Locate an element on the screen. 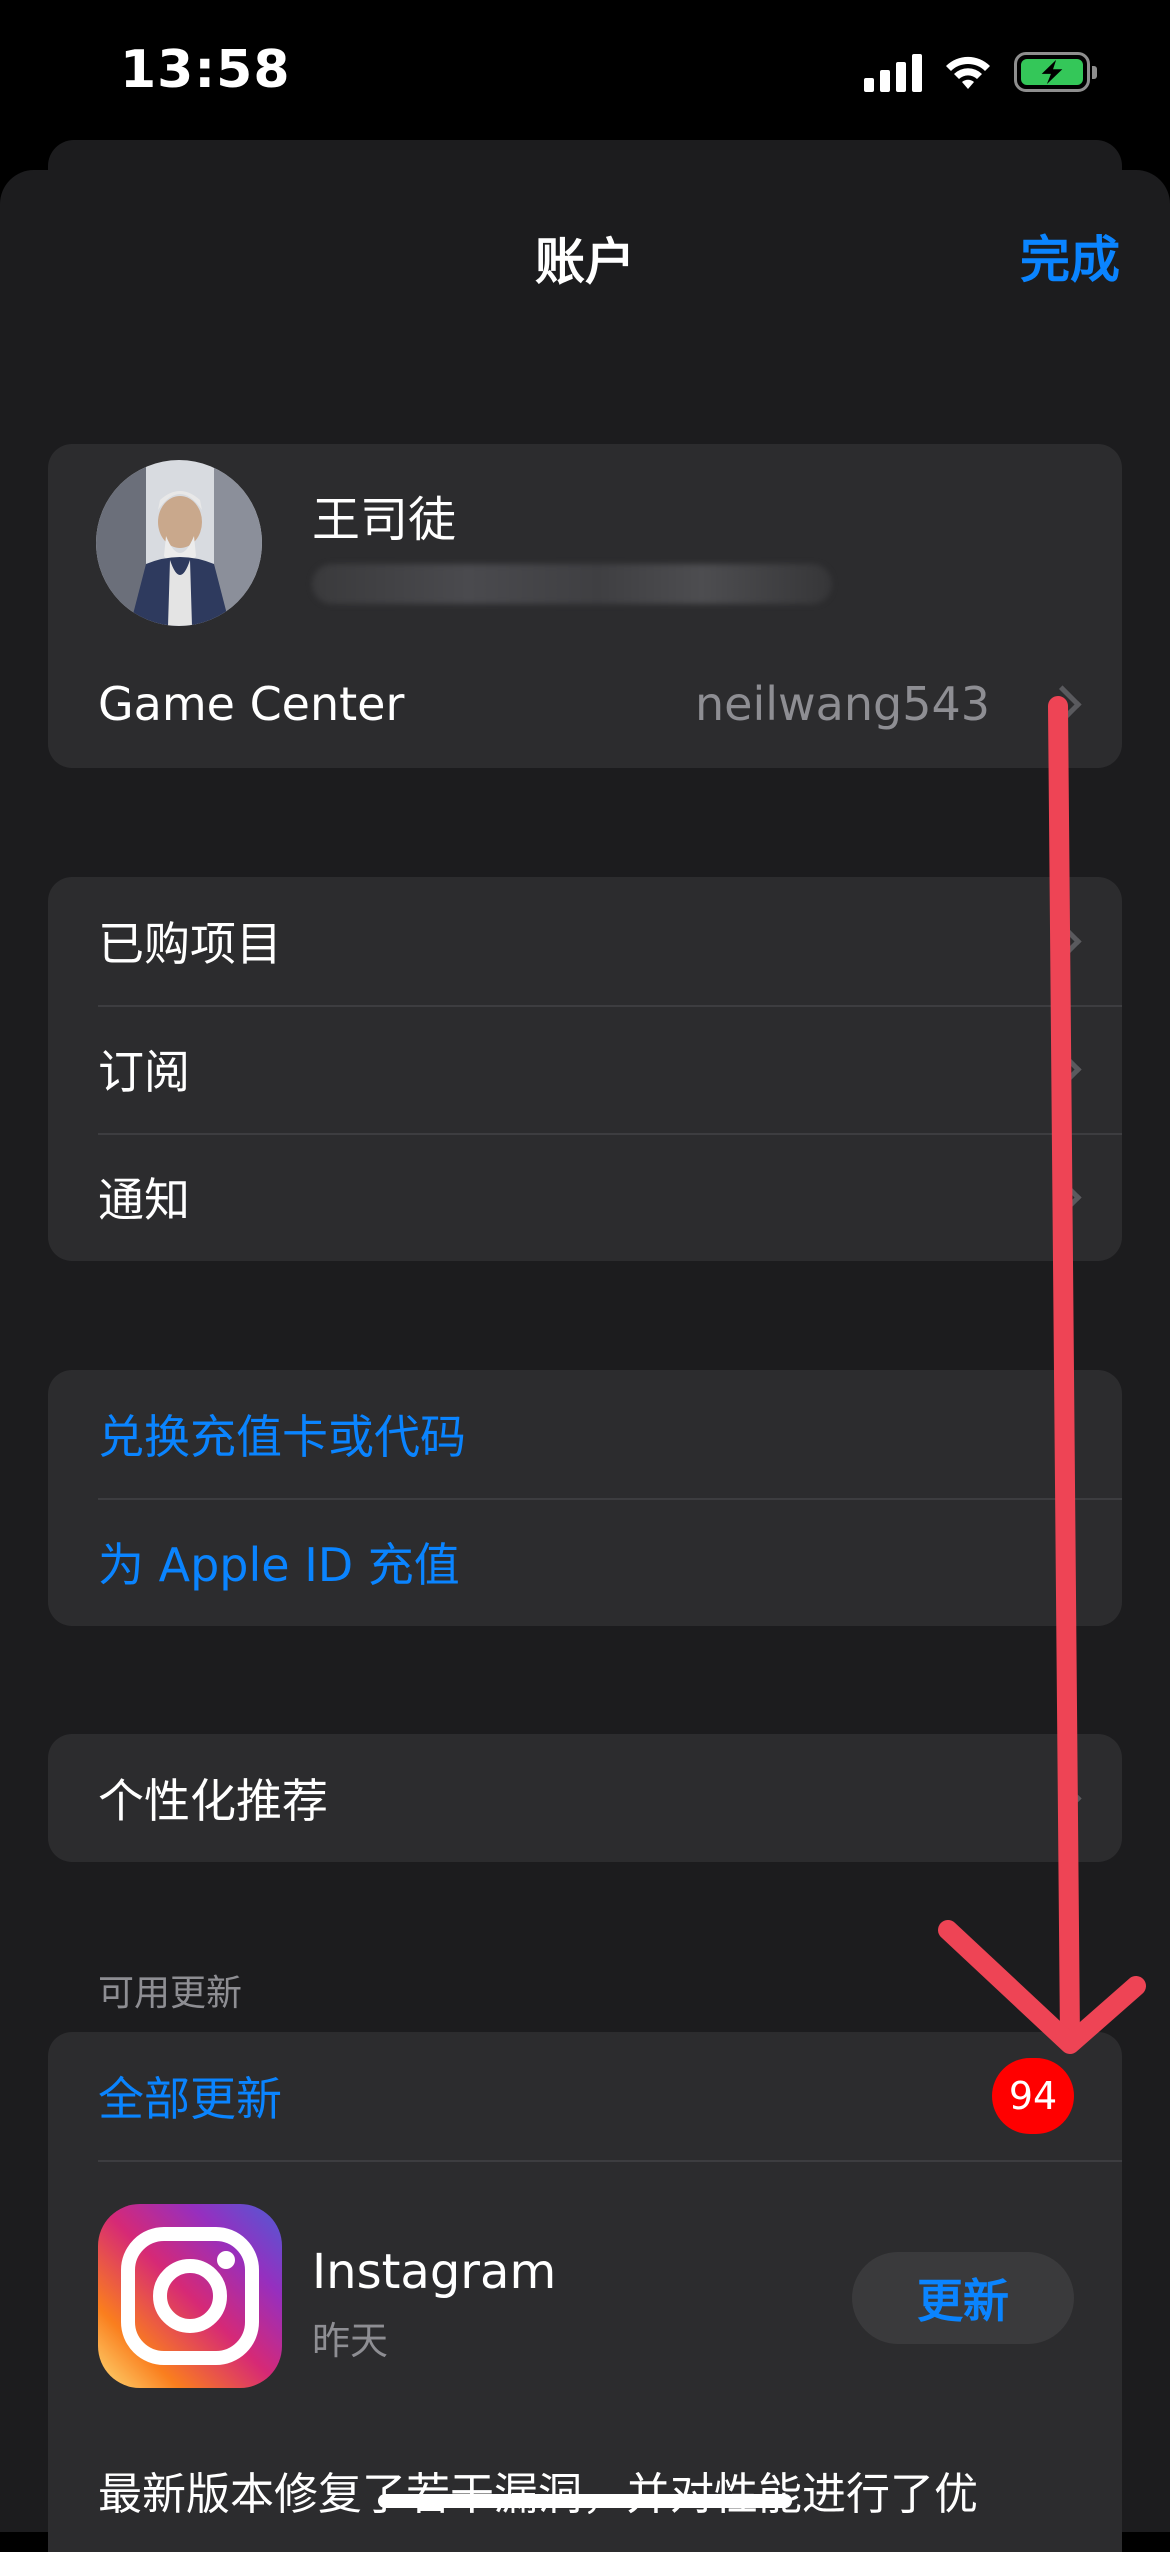 This screenshot has width=1170, height=2552. status-bar: 13:58 is located at coordinates (585, 75).